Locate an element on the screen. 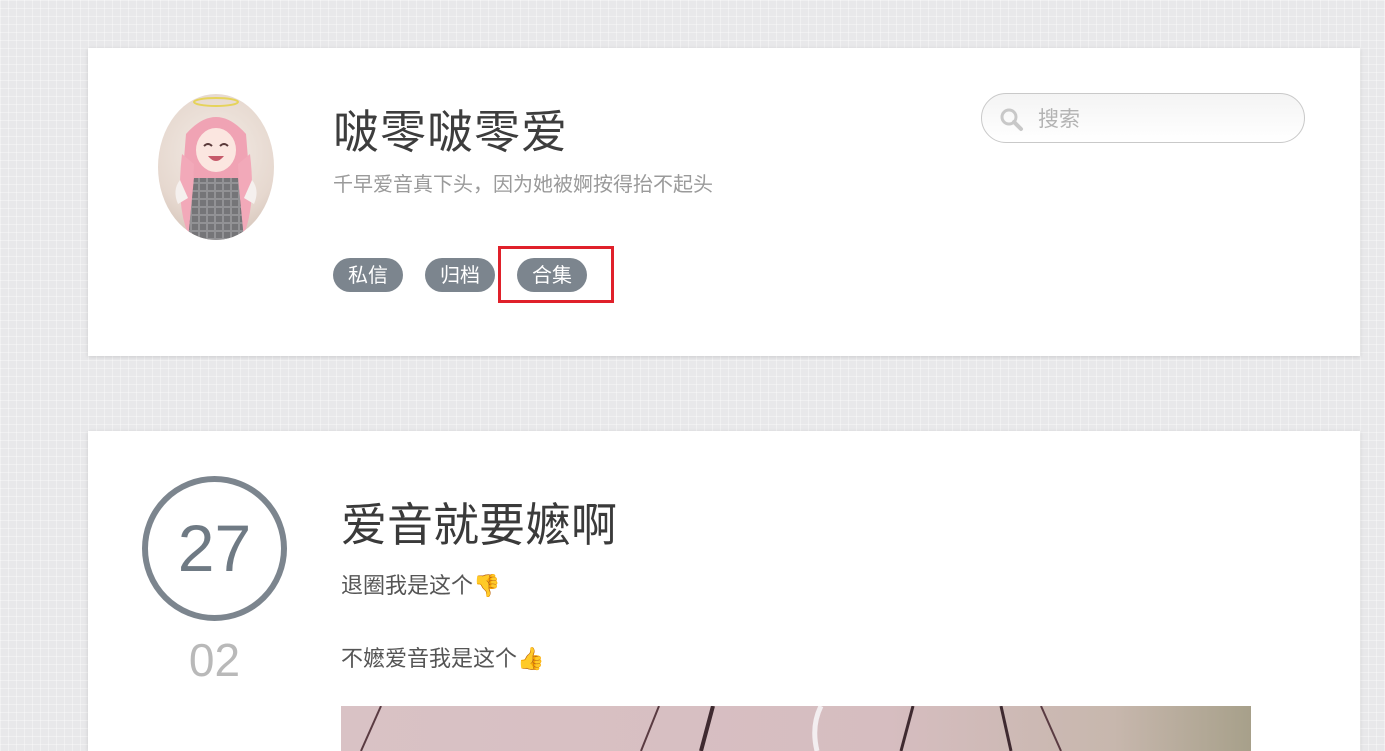  post-text: 不嬷爱音我是这个 is located at coordinates (429, 659).